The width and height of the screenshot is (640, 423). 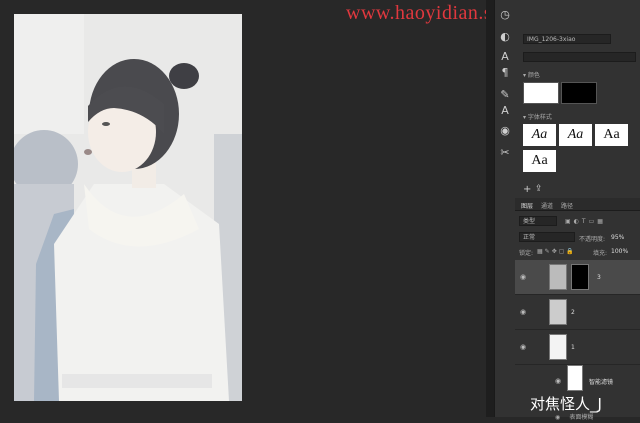 What do you see at coordinates (575, 378) in the screenshot?
I see `smart-filter-mask-thumbnail` at bounding box center [575, 378].